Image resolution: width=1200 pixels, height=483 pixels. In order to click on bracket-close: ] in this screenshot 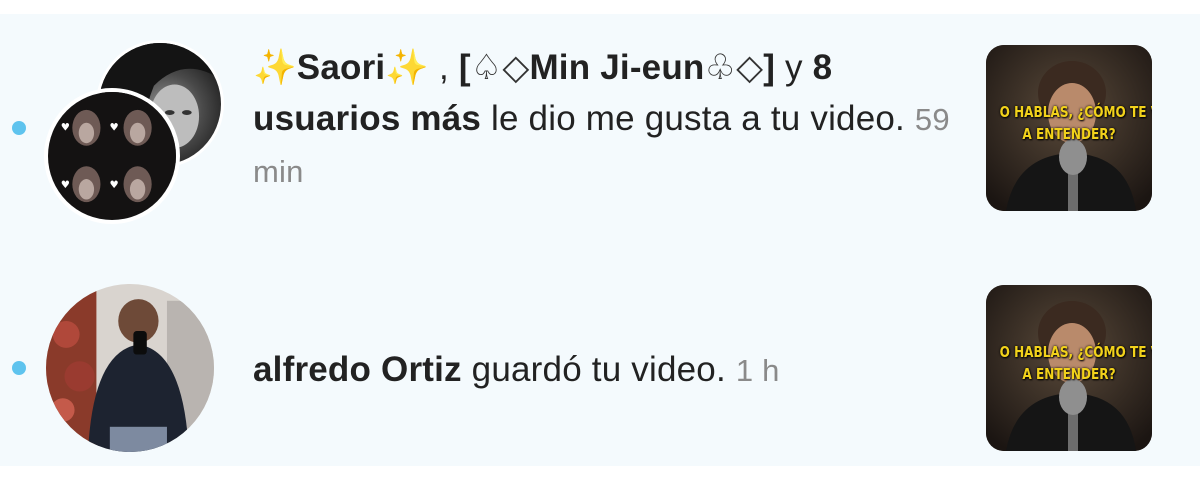, I will do `click(769, 67)`.